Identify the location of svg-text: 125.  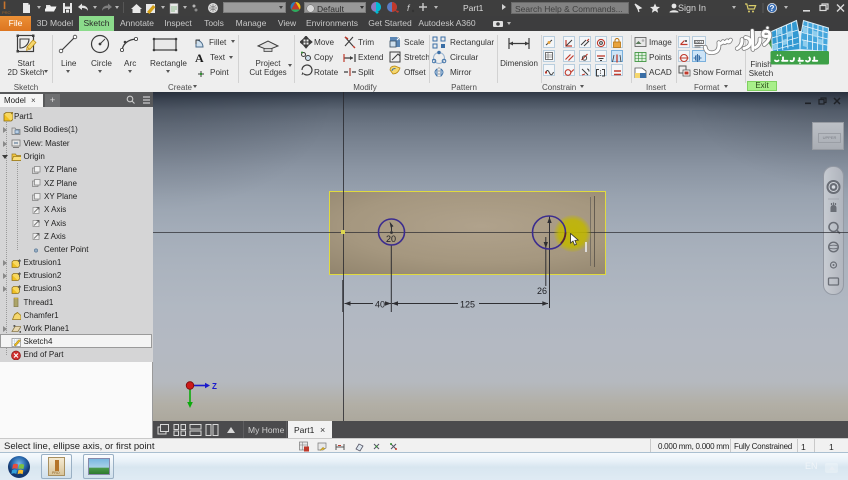
(467, 305).